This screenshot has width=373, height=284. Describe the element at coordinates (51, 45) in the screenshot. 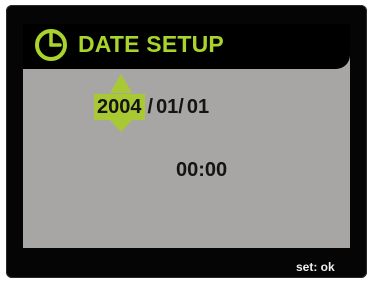

I see `clock-icon` at that location.